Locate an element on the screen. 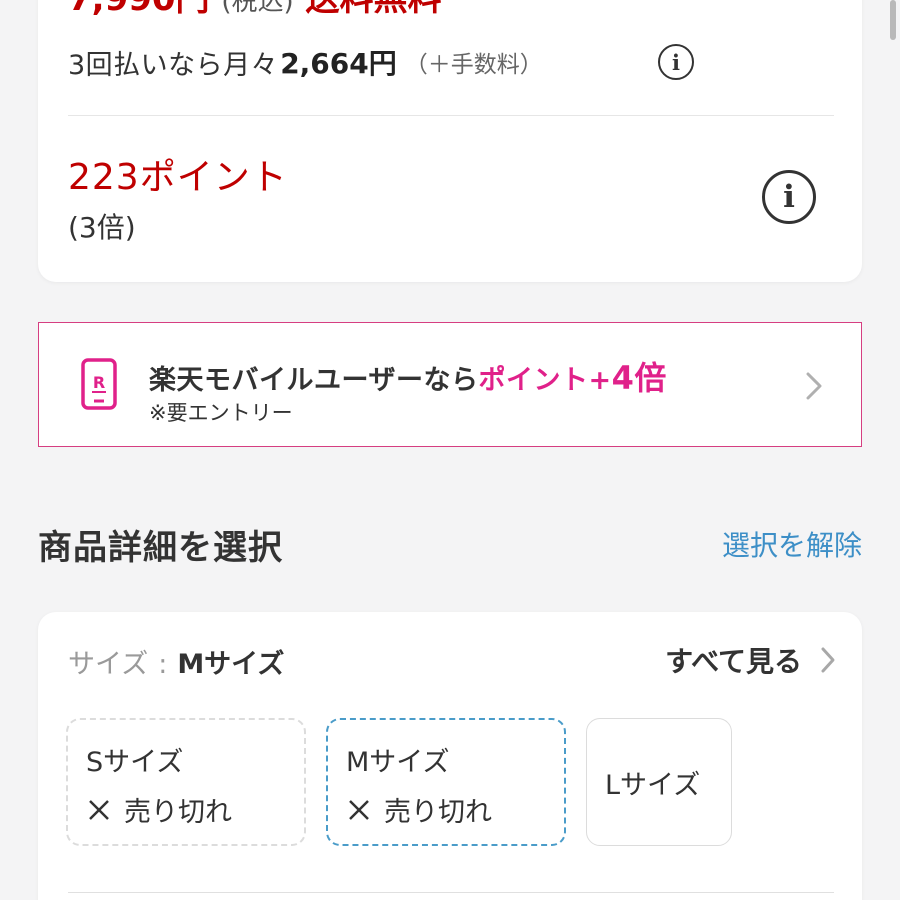 The width and height of the screenshot is (900, 900). see-all-button: すべて見る is located at coordinates (750, 660).